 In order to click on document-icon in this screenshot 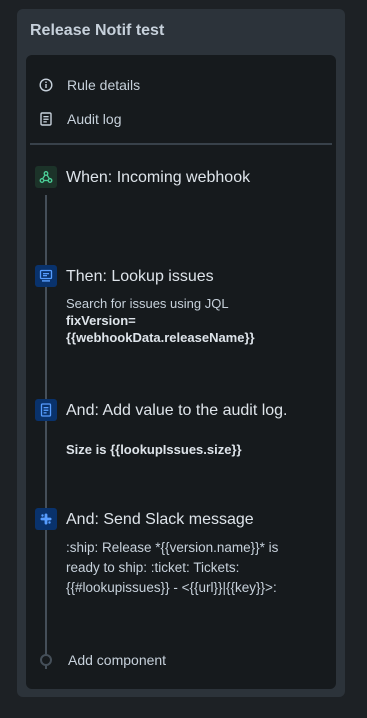, I will do `click(46, 119)`.